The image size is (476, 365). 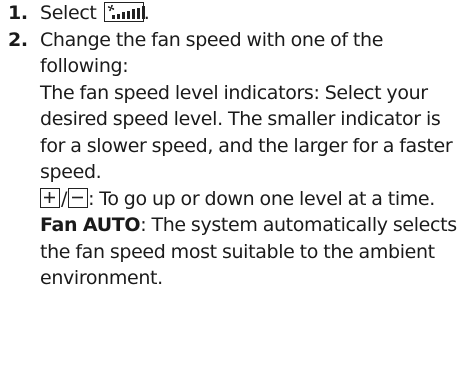 I want to click on step-1-text-before: Select, so click(x=71, y=13).